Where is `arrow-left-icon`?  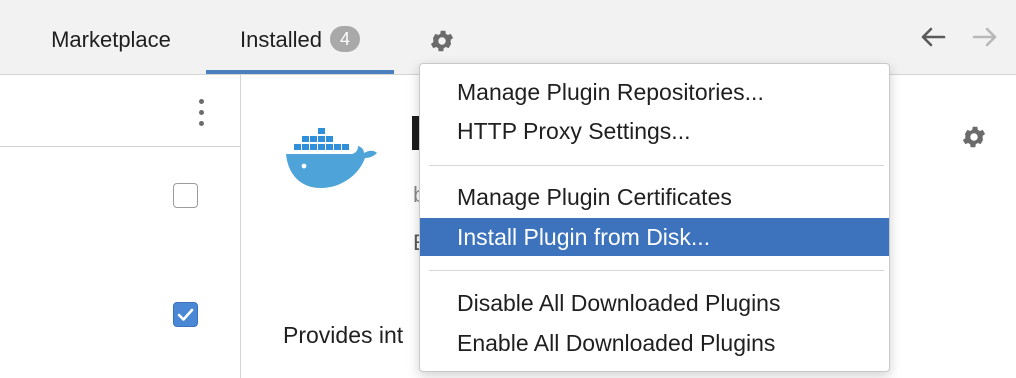 arrow-left-icon is located at coordinates (933, 40).